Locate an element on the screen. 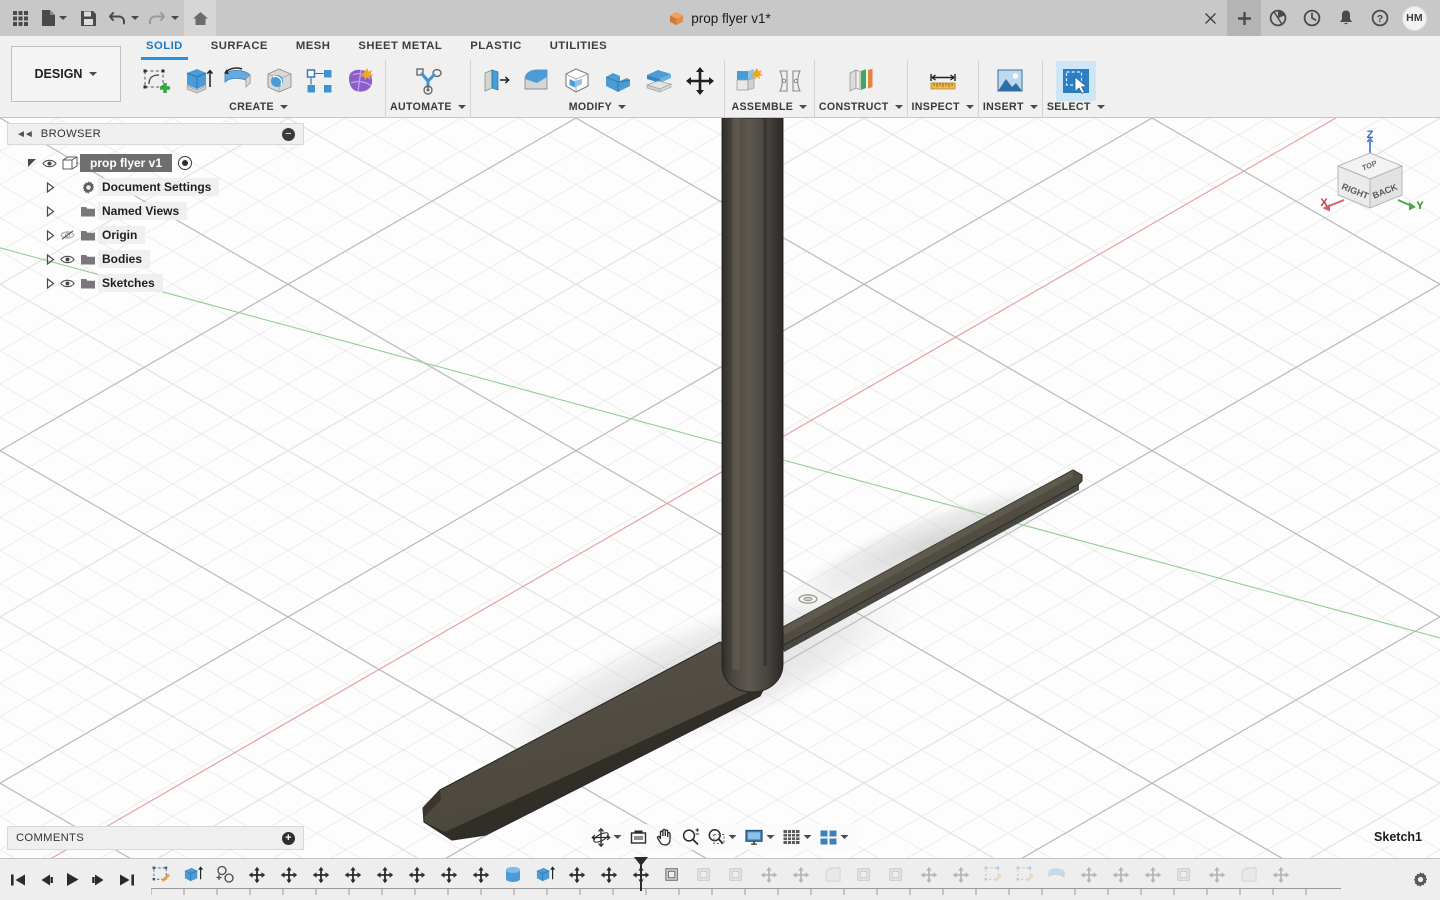 The image size is (1440, 900). automate-icon is located at coordinates (428, 81).